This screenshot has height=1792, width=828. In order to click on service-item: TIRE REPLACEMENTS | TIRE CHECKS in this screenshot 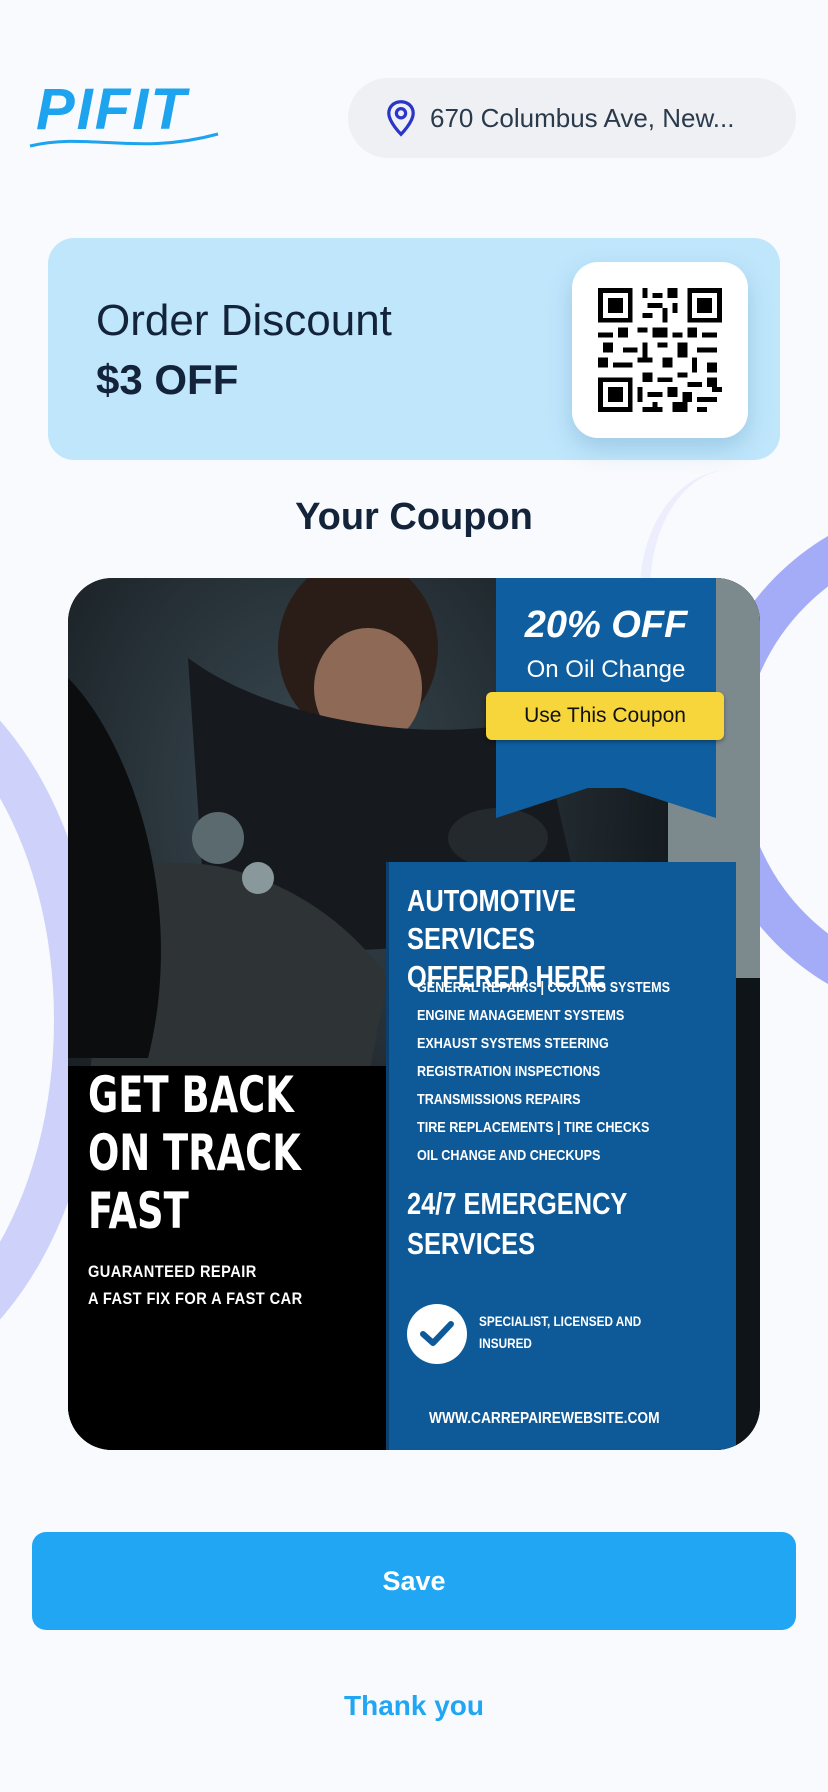, I will do `click(533, 1127)`.